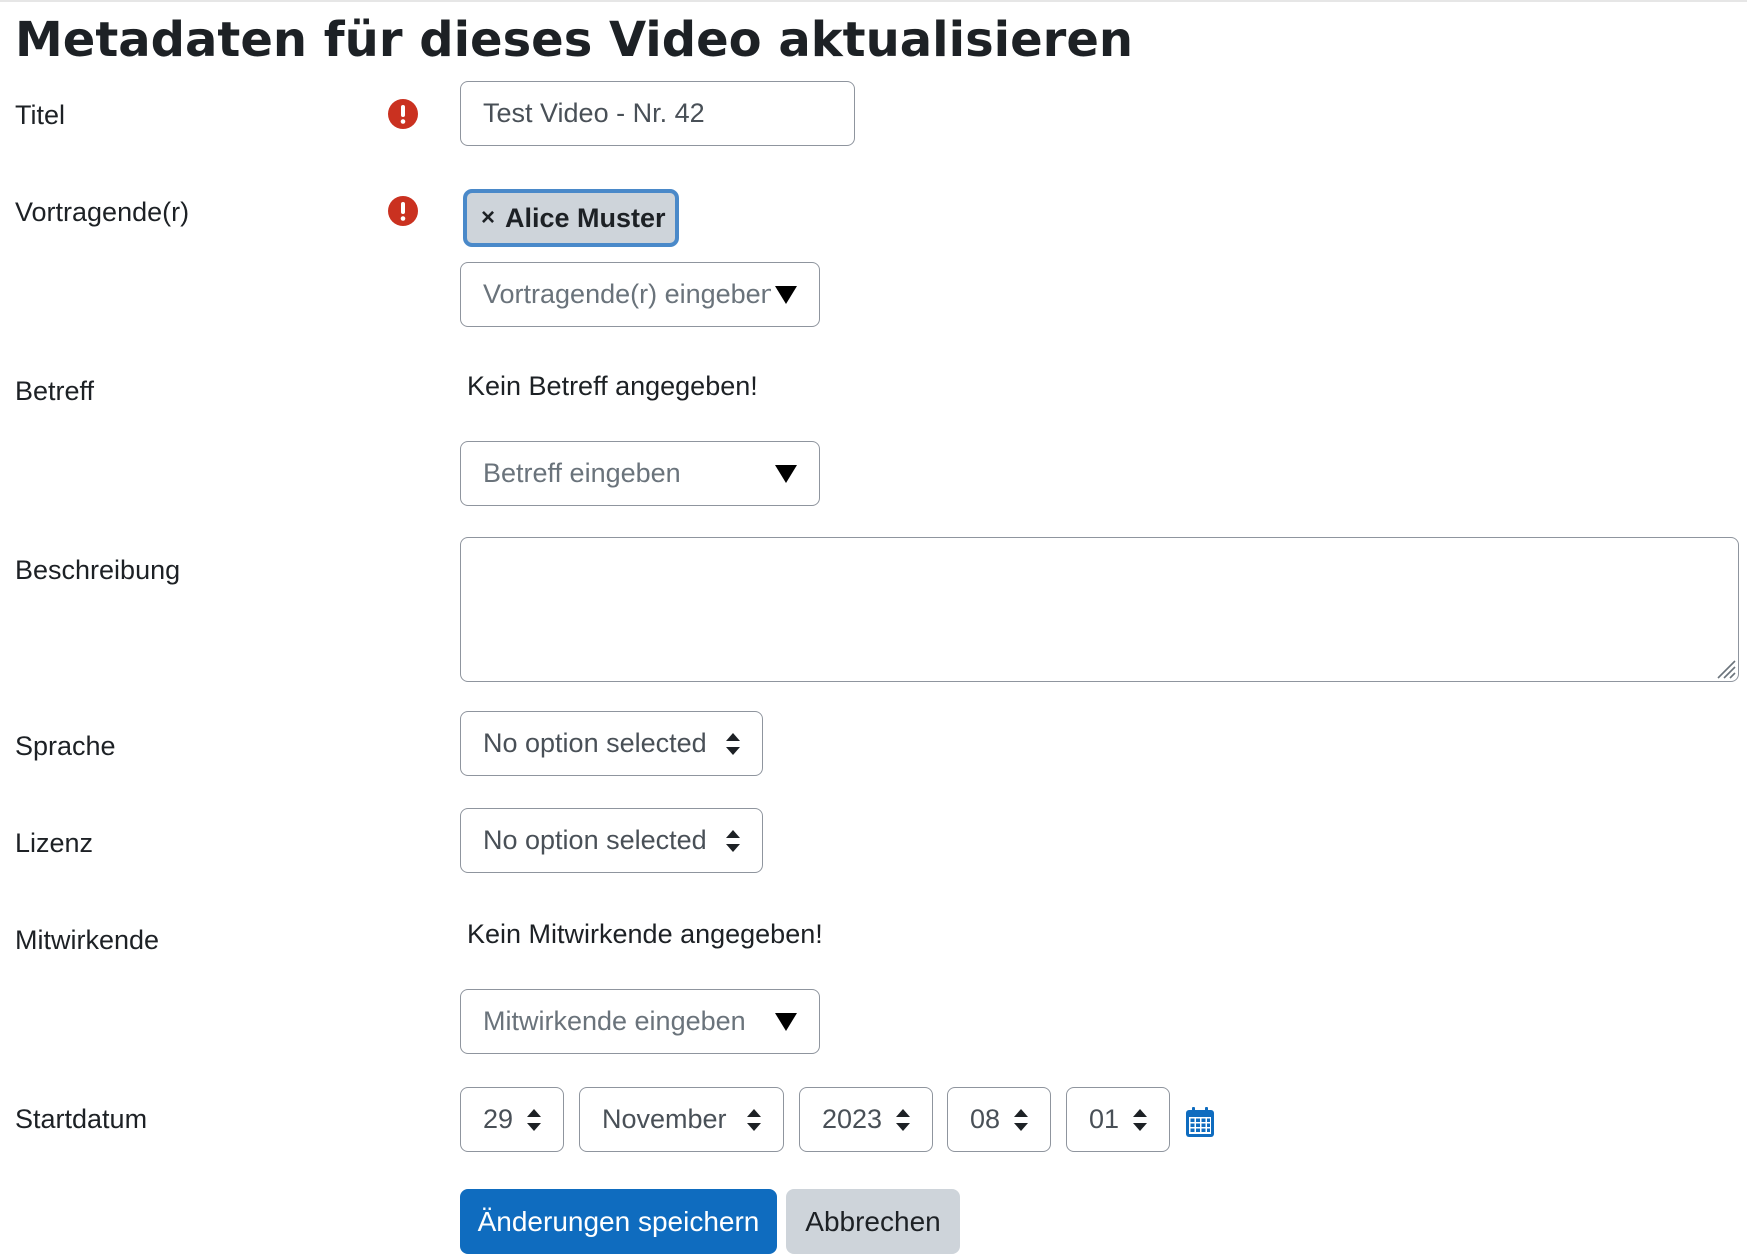 This screenshot has height=1258, width=1747. Describe the element at coordinates (1200, 1122) in the screenshot. I see `calendar-icon` at that location.